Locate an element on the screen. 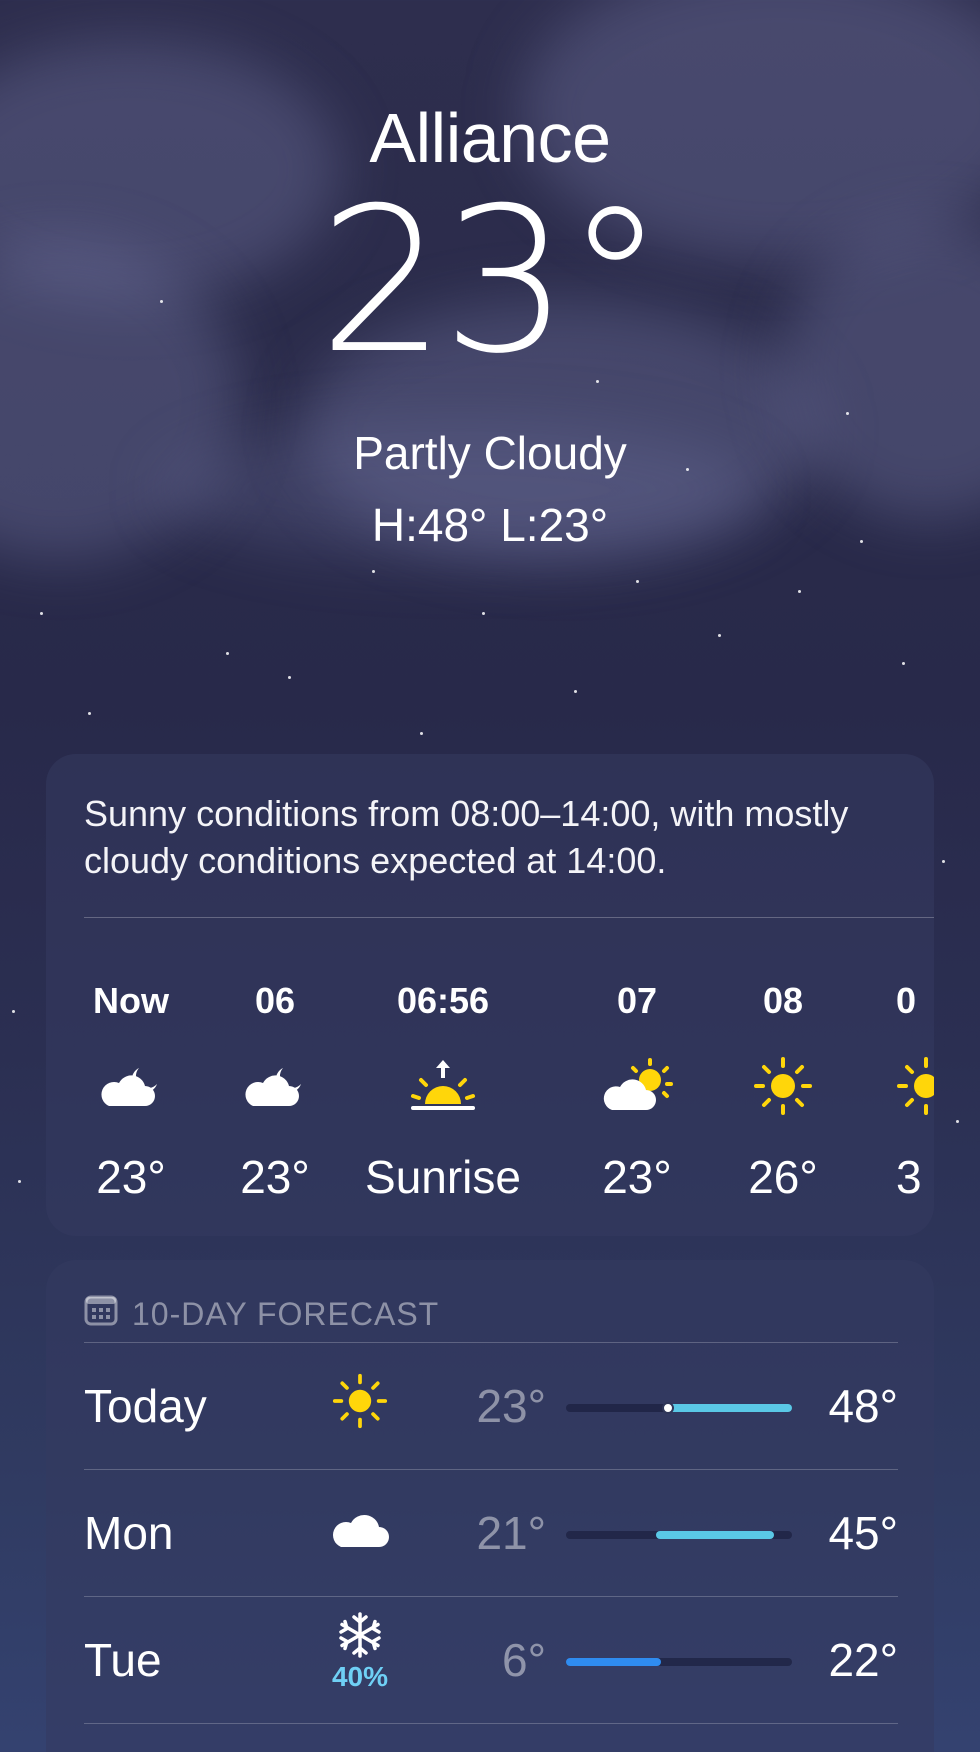 The height and width of the screenshot is (1752, 980). precipitation-chance: 40% is located at coordinates (360, 1676).